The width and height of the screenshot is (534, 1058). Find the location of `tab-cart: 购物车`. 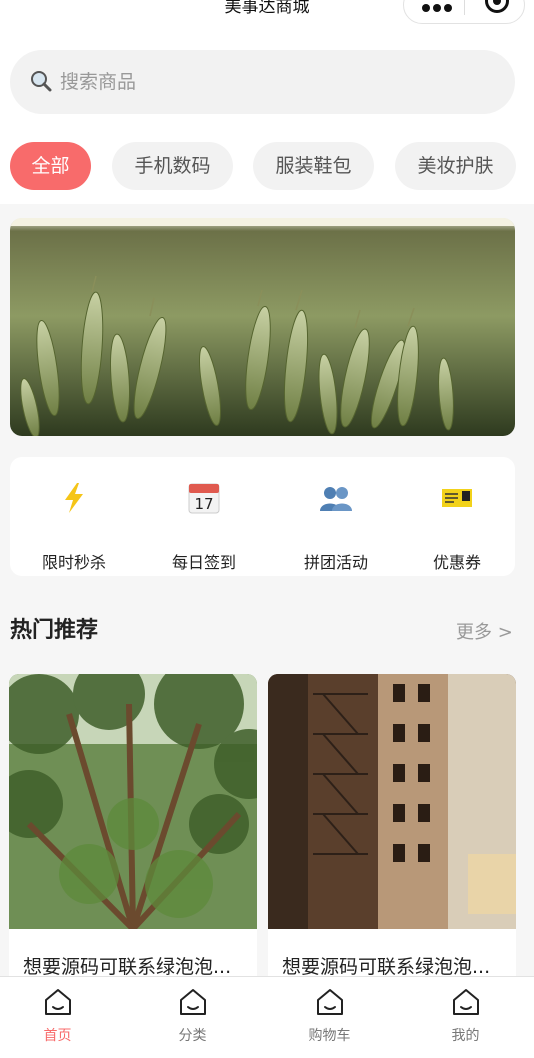

tab-cart: 购物车 is located at coordinates (329, 1017).